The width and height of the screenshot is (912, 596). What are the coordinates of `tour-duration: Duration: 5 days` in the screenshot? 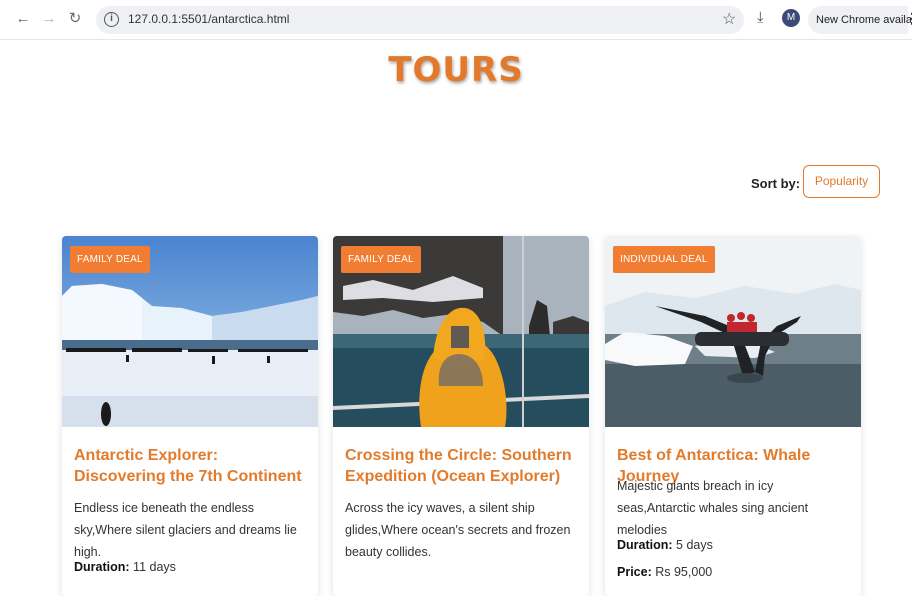 It's located at (665, 545).